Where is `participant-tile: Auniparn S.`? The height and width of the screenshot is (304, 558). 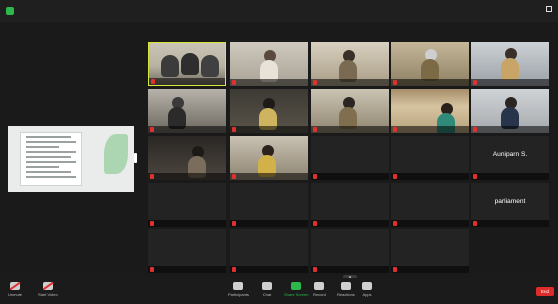
participant-tile: Auniparn S. is located at coordinates (510, 158).